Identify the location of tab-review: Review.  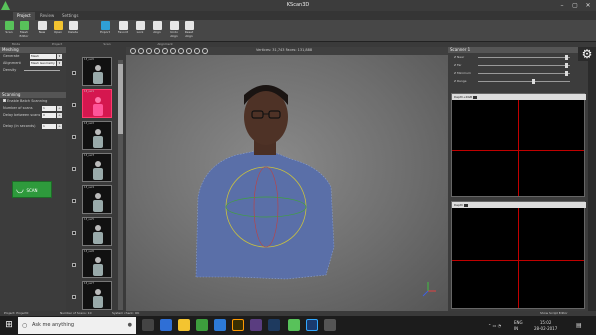
(47, 16).